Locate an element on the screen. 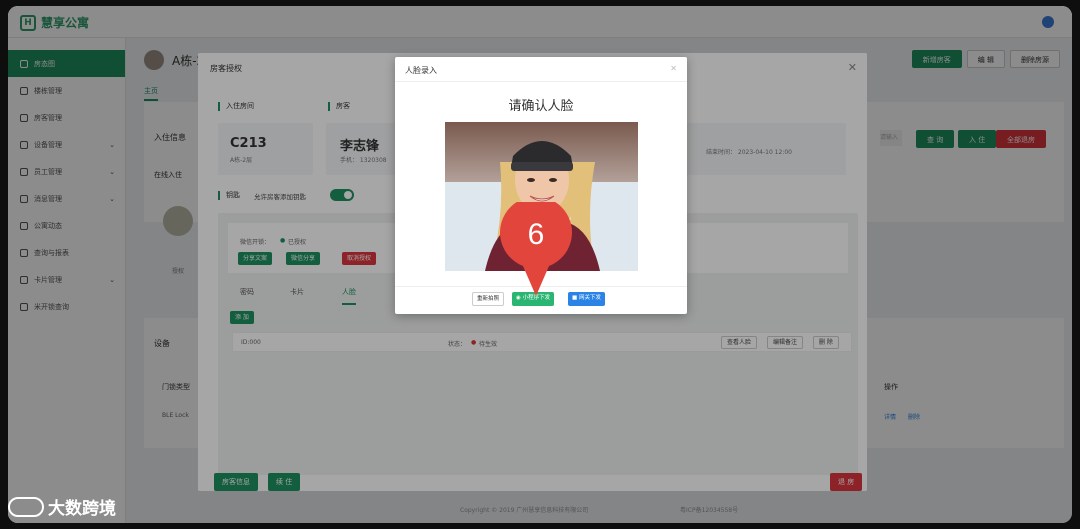 This screenshot has width=1080, height=529. close-icon: ✕ is located at coordinates (673, 68).